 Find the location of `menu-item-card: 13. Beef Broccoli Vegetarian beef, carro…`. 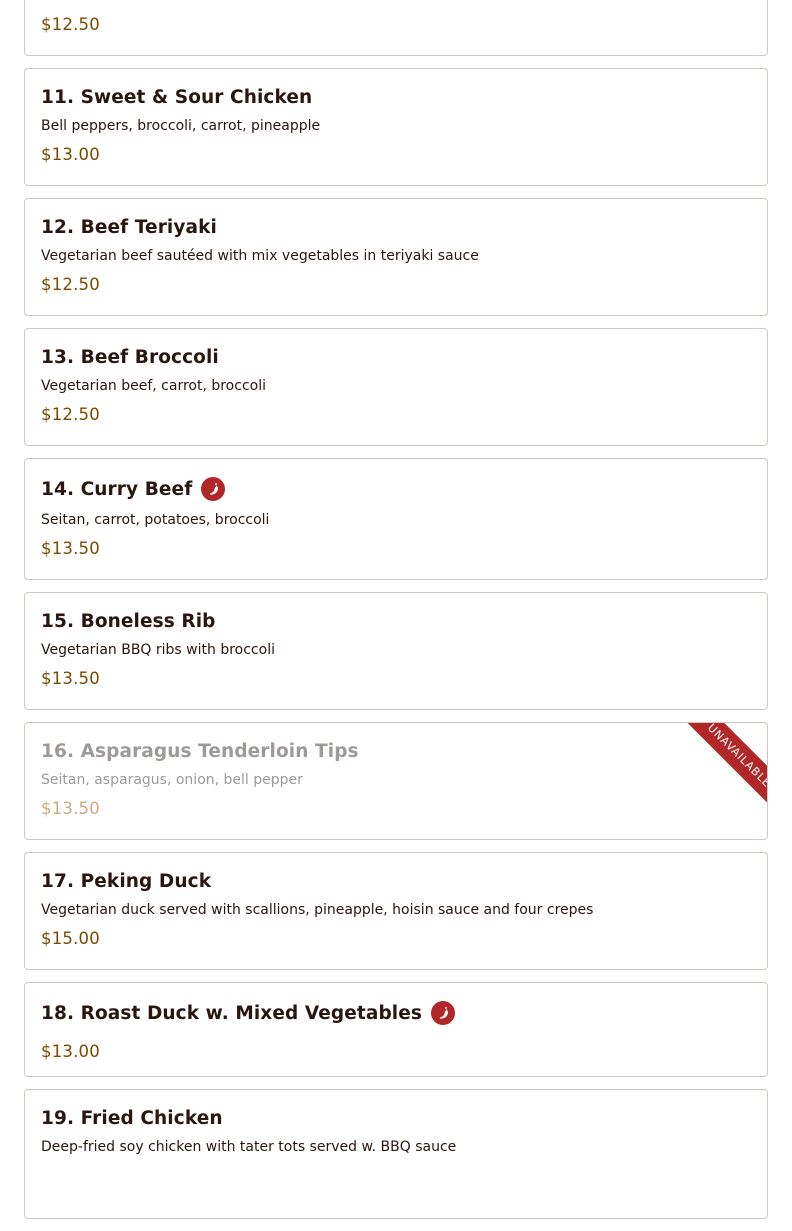

menu-item-card: 13. Beef Broccoli Vegetarian beef, carro… is located at coordinates (396, 387).